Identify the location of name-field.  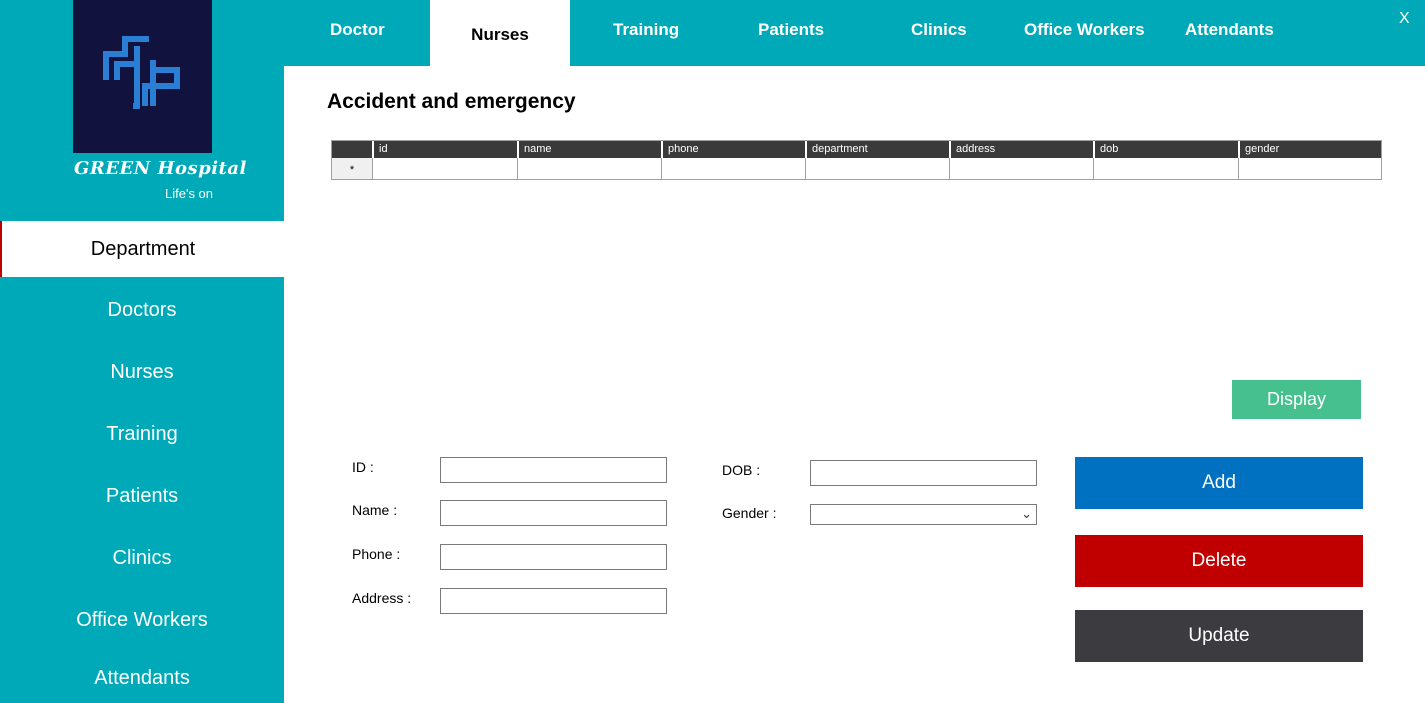
(553, 513).